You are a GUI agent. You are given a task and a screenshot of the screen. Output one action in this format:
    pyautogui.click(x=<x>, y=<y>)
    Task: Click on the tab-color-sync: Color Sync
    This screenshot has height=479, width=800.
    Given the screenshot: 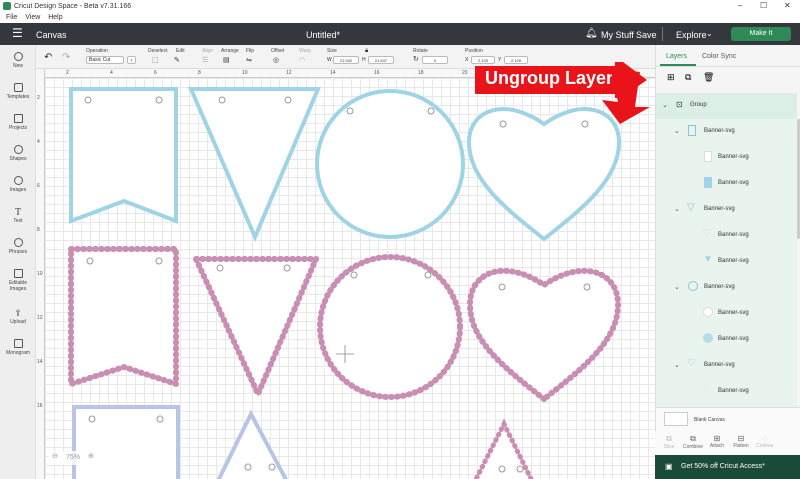 What is the action you would take?
    pyautogui.click(x=719, y=56)
    